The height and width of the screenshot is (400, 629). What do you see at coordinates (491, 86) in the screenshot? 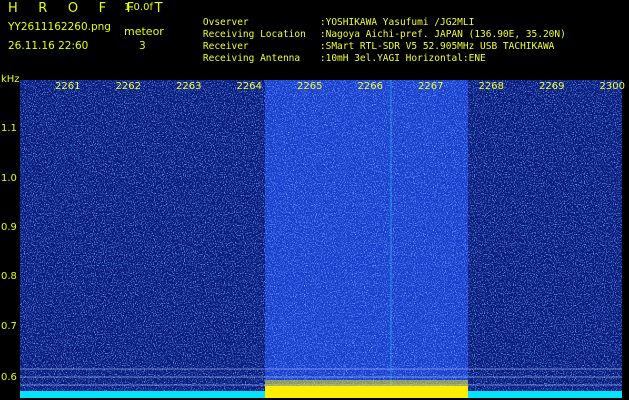
I see `x-tick-label: 2268` at bounding box center [491, 86].